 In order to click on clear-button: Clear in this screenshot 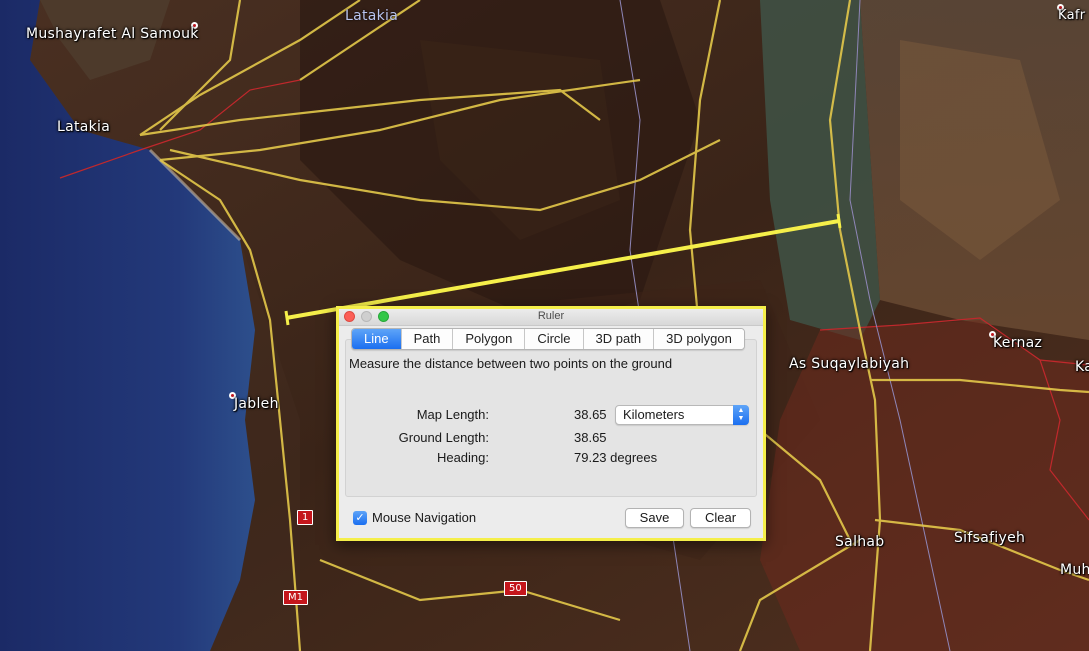, I will do `click(720, 518)`.